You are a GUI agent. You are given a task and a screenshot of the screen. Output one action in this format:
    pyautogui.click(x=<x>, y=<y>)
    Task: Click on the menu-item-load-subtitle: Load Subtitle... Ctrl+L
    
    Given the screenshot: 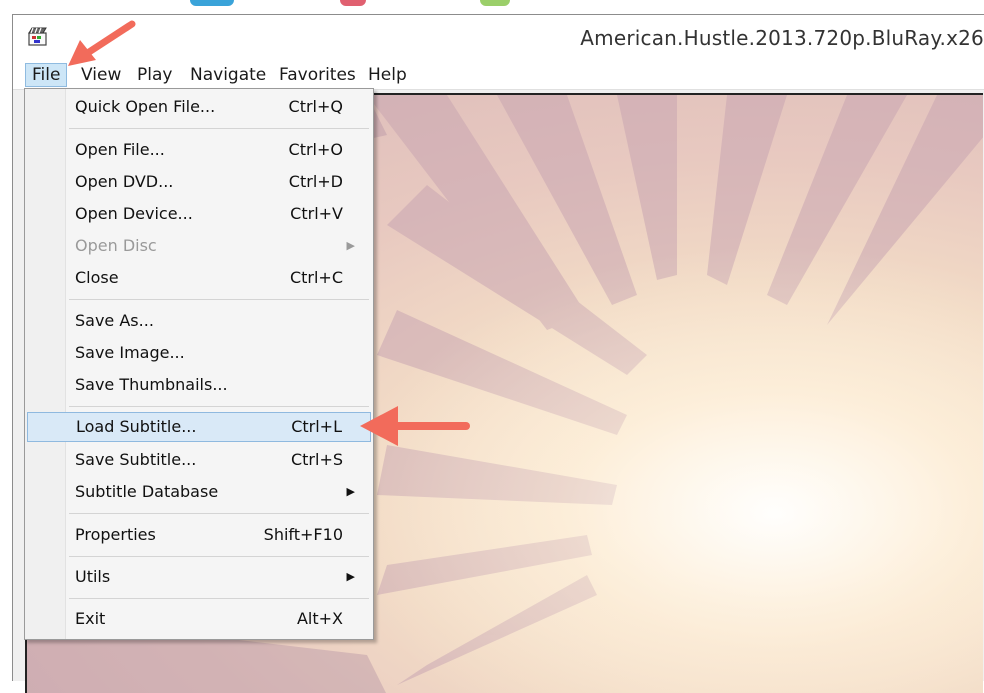 What is the action you would take?
    pyautogui.click(x=199, y=427)
    